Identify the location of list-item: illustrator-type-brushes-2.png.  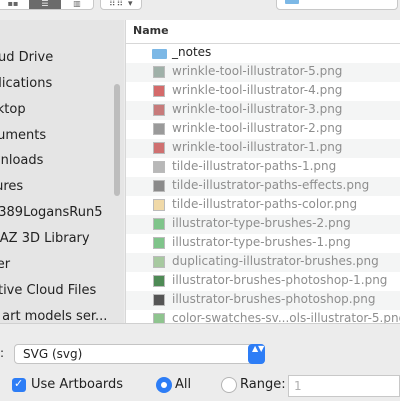
(263, 224).